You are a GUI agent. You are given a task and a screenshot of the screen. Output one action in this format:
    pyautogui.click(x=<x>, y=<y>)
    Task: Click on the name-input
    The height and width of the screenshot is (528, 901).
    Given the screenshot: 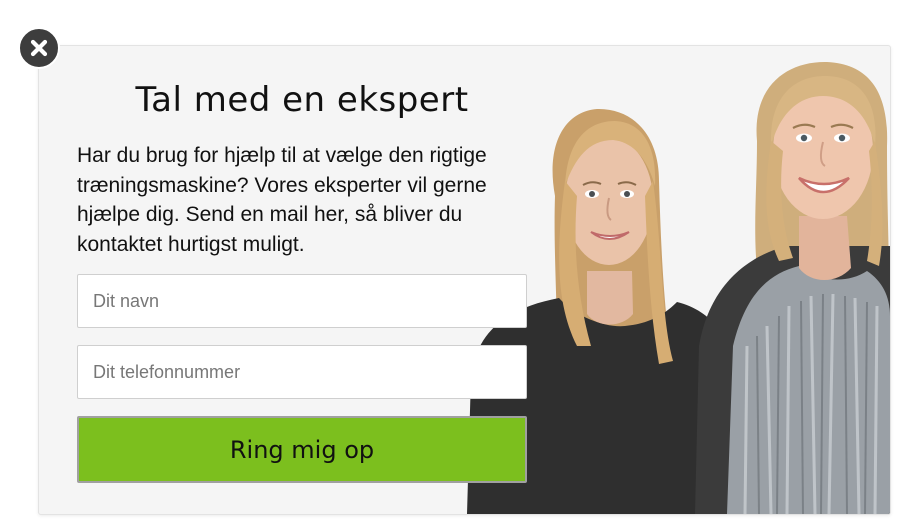 What is the action you would take?
    pyautogui.click(x=302, y=301)
    